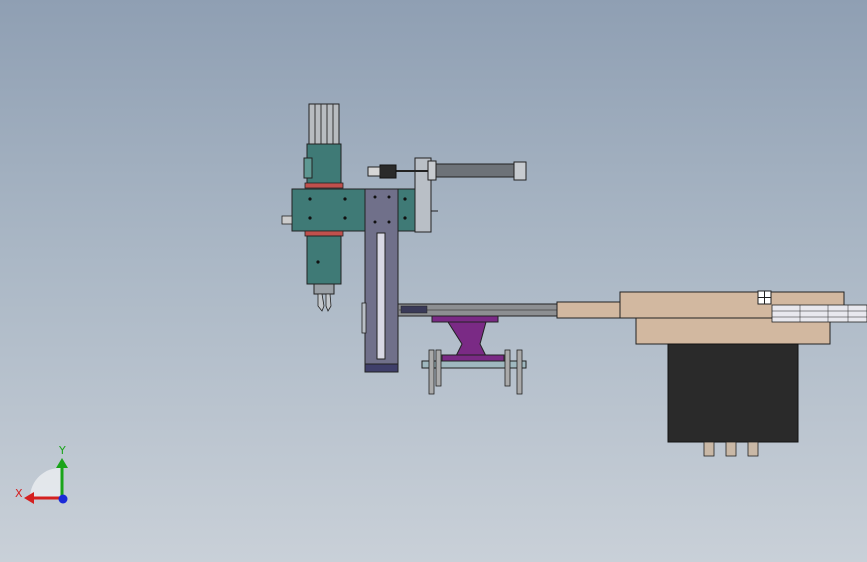 The image size is (867, 562). I want to click on rod-coupler, so click(374, 171).